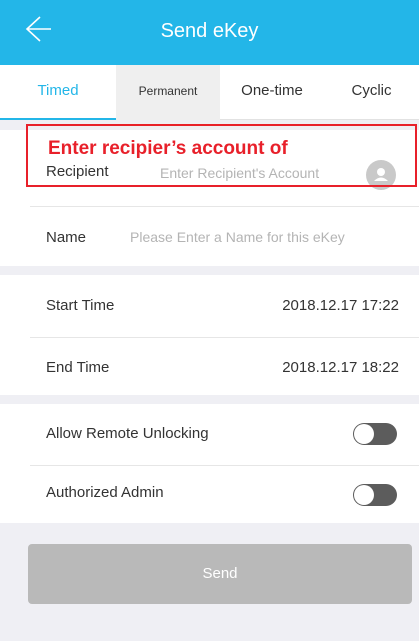  Describe the element at coordinates (209, 305) in the screenshot. I see `start-time-row: Start Time 2018.12.17 17:22` at that location.